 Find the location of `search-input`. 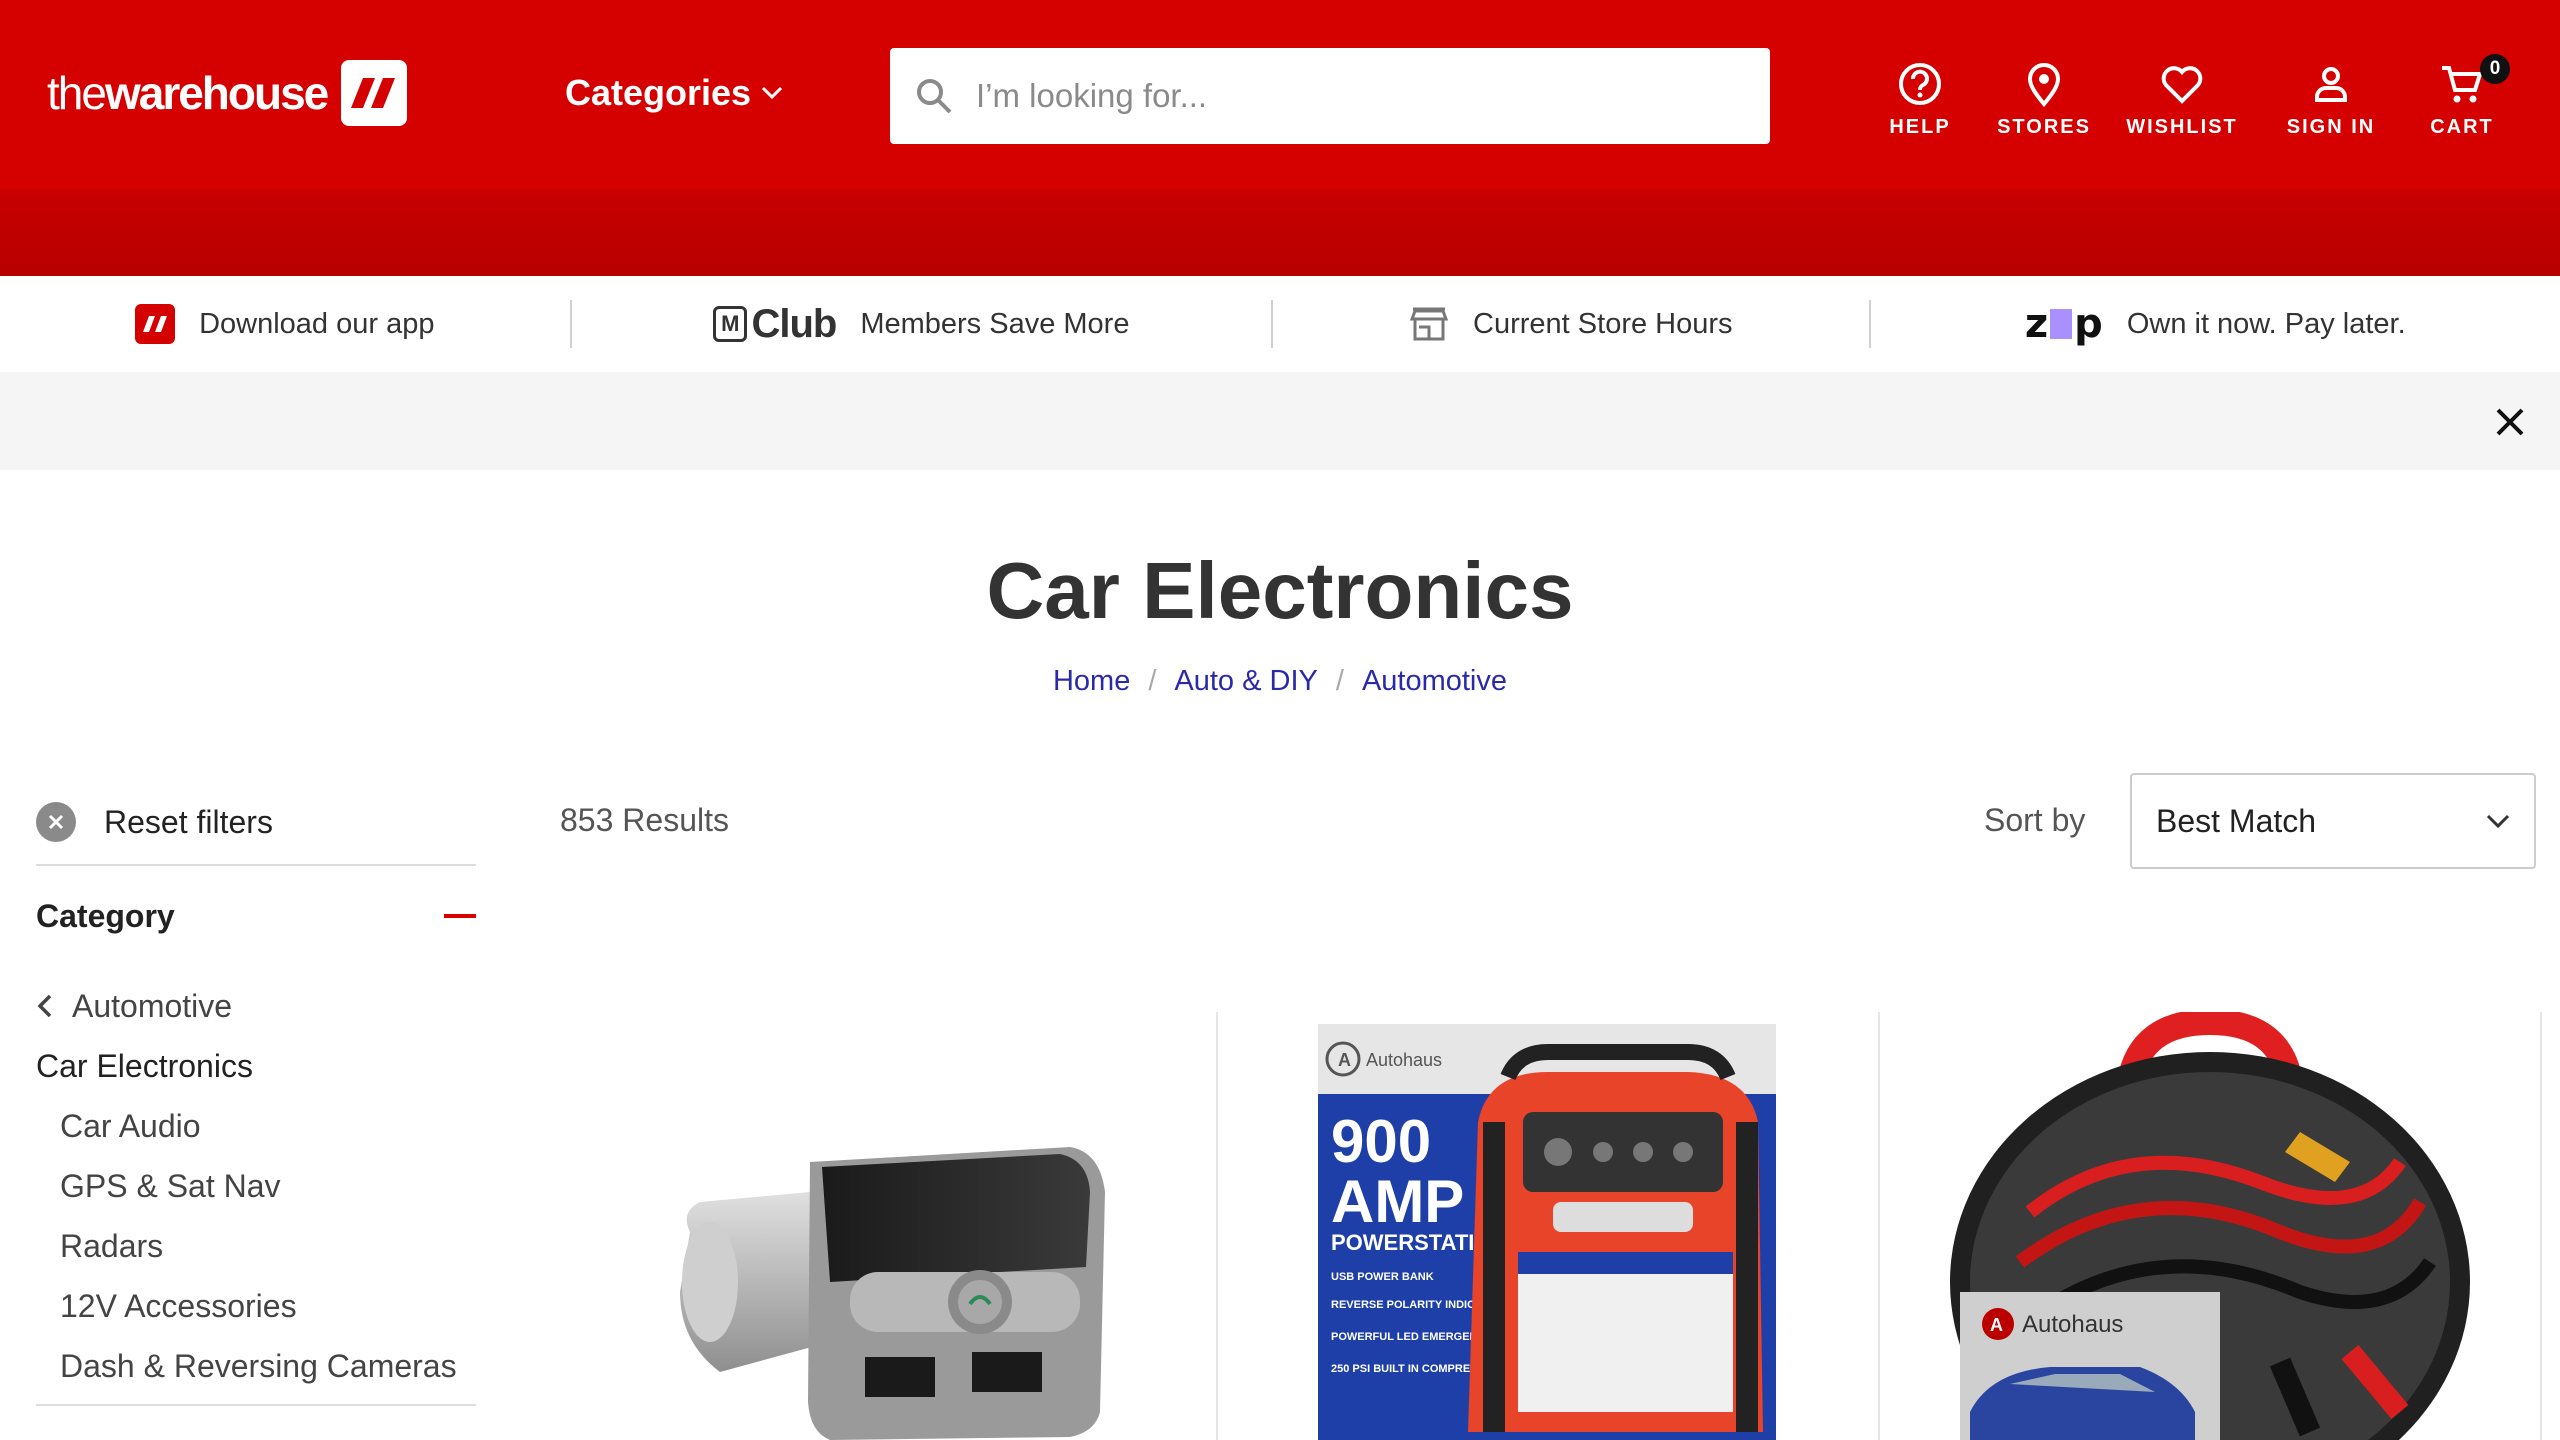

search-input is located at coordinates (1356, 96).